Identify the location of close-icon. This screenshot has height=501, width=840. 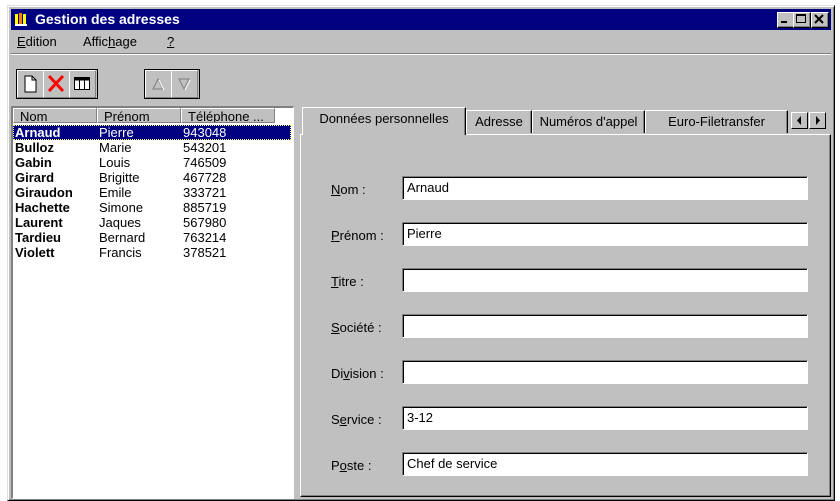
(819, 19).